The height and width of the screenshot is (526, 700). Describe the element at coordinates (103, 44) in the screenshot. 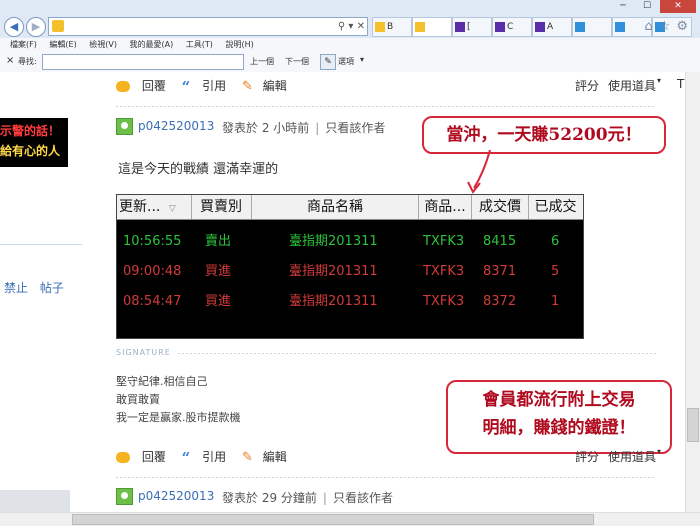

I see `menu-view: 檢視(V)` at that location.